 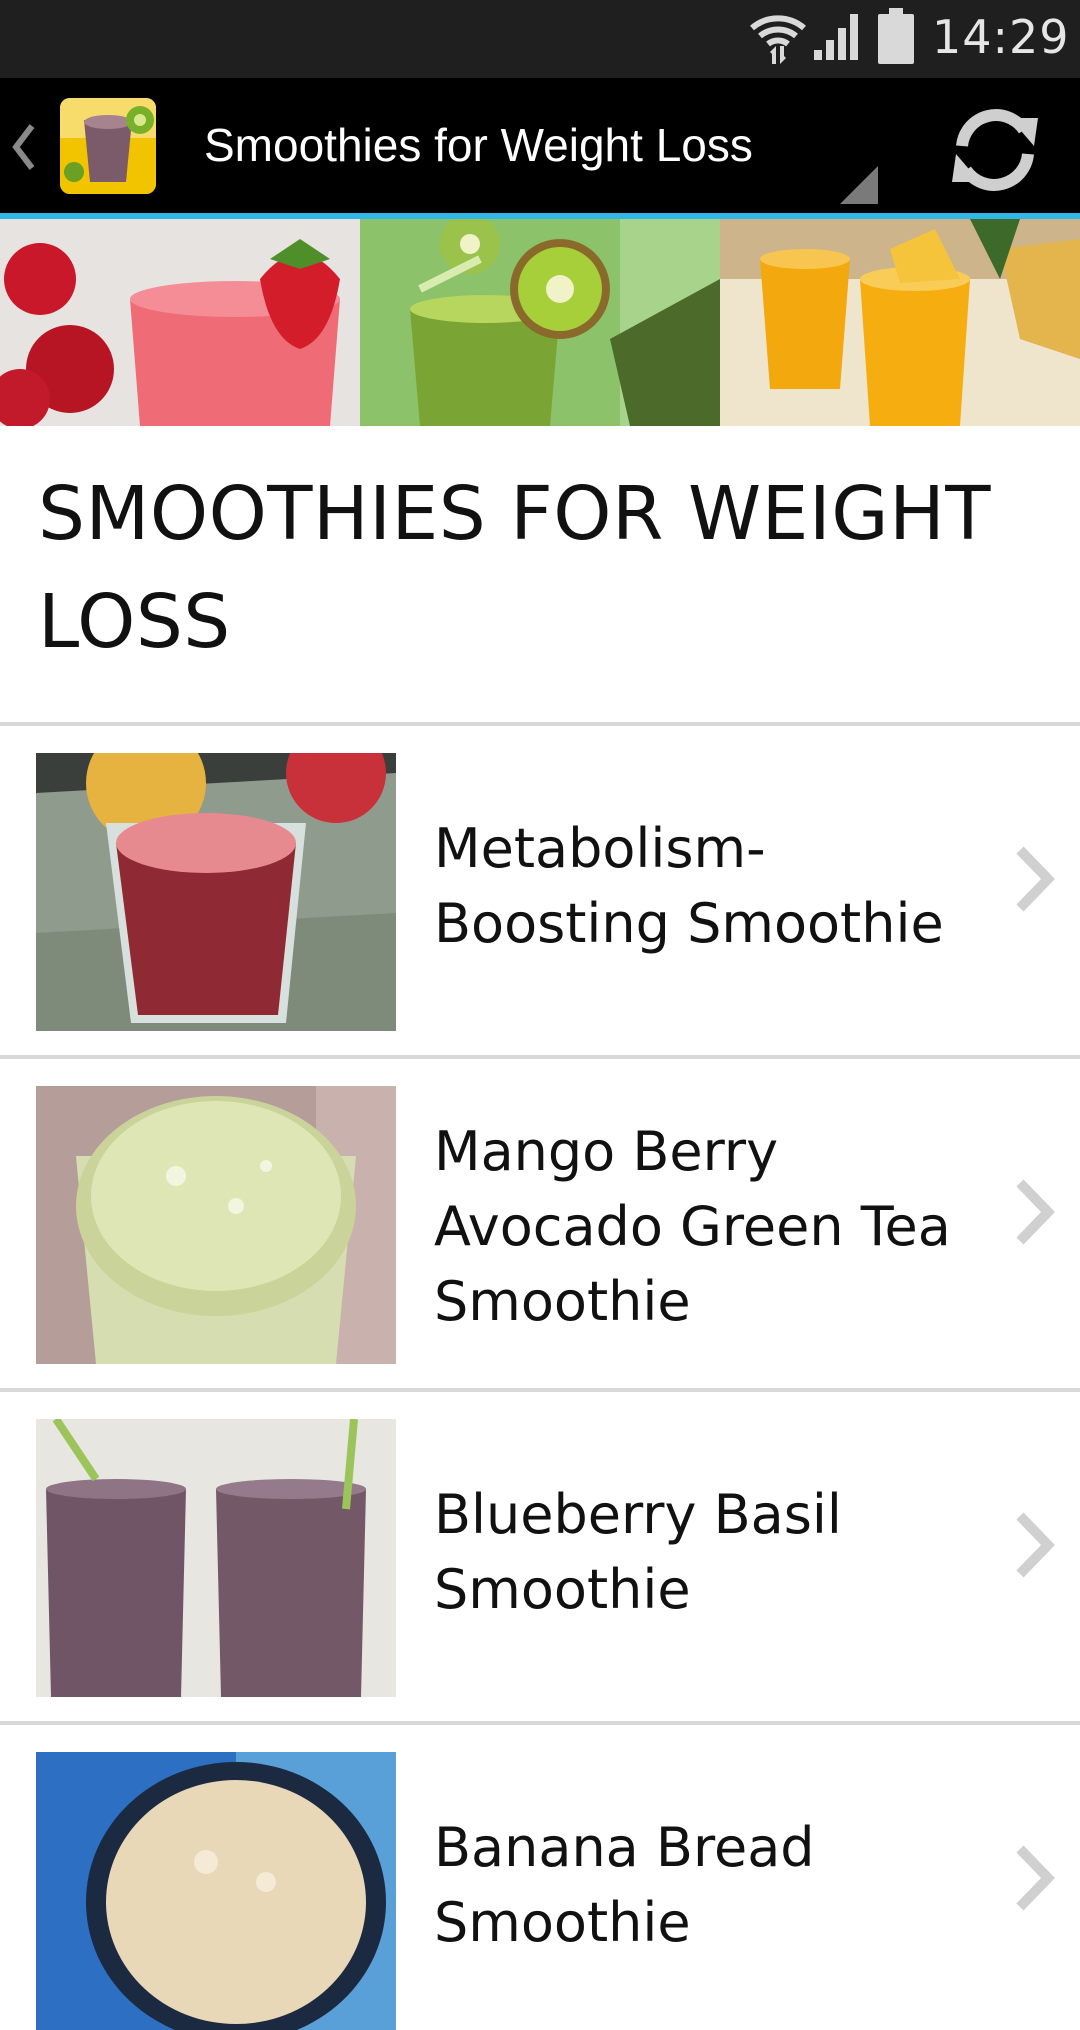 I want to click on app-title: Smoothies for Weight Loss, so click(x=478, y=145).